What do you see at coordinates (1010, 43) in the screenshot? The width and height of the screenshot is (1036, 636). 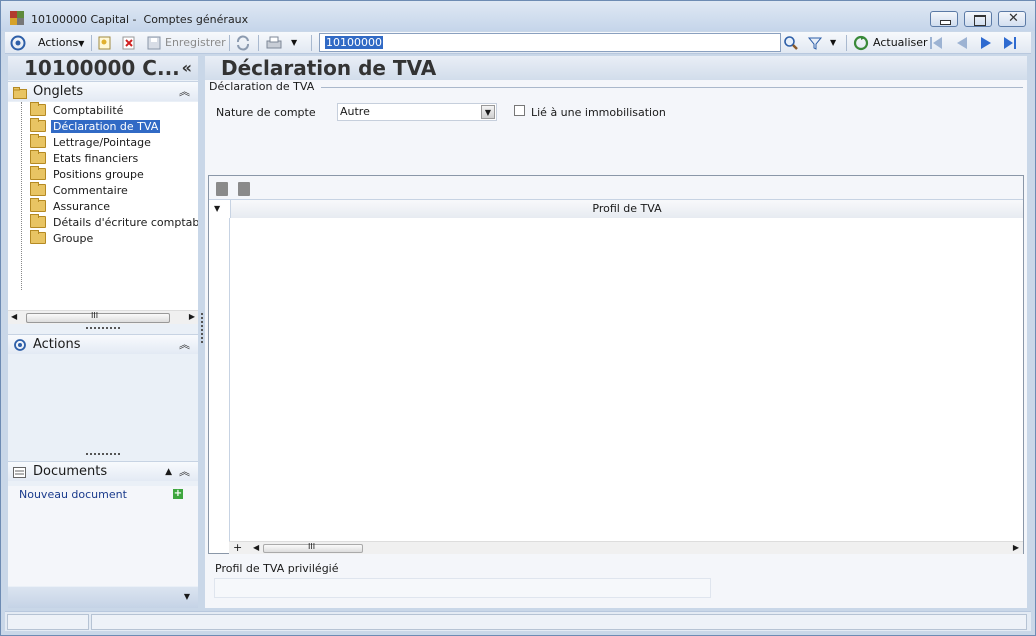 I see `last-record-icon` at bounding box center [1010, 43].